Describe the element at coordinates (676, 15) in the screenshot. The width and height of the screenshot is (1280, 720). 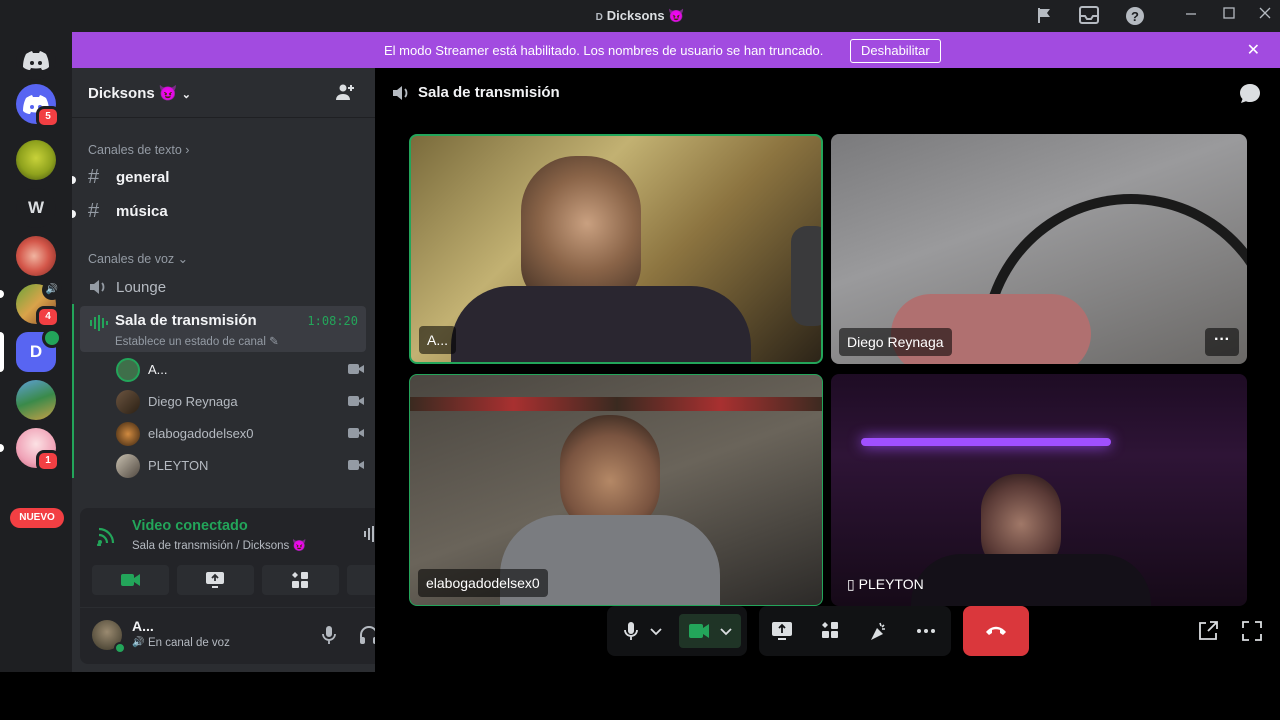
I see `window-title-emoji: 😈` at that location.